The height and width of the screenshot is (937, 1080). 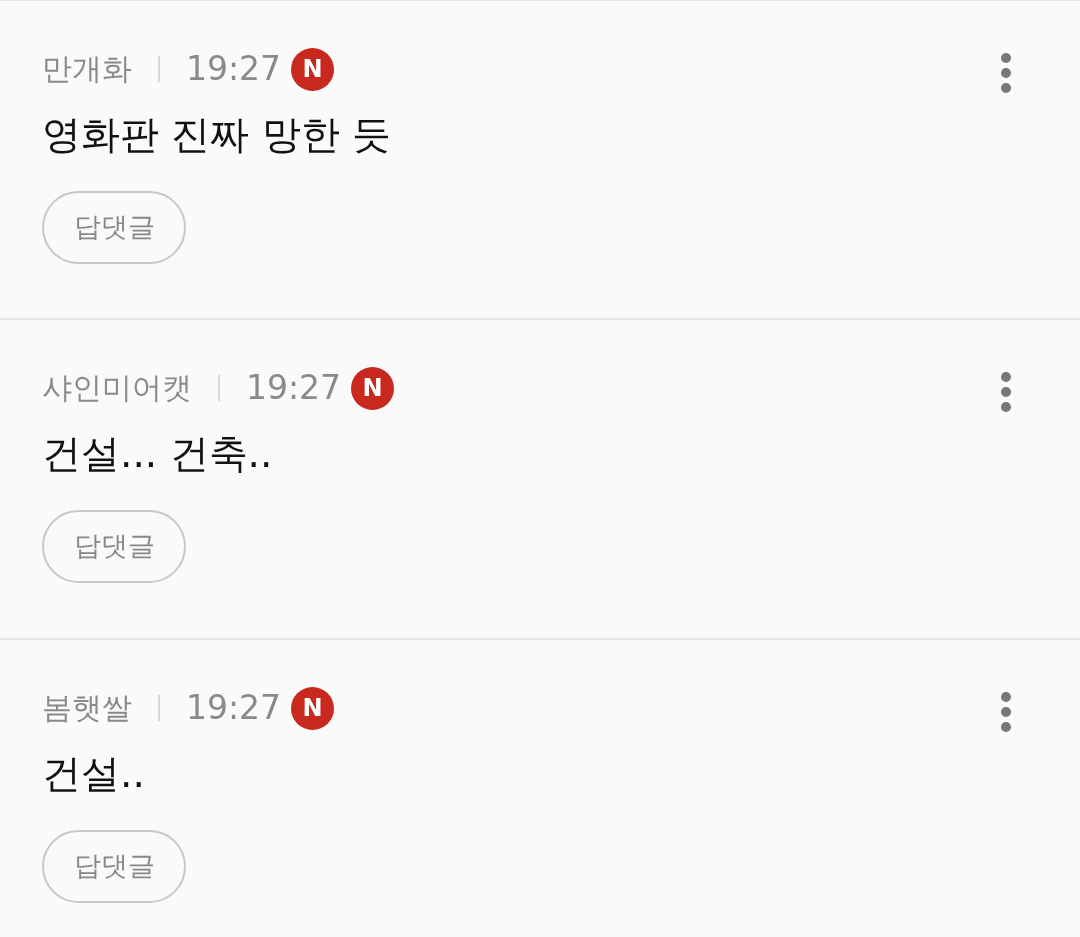 I want to click on author-name: 봄햇쌀, so click(x=87, y=708).